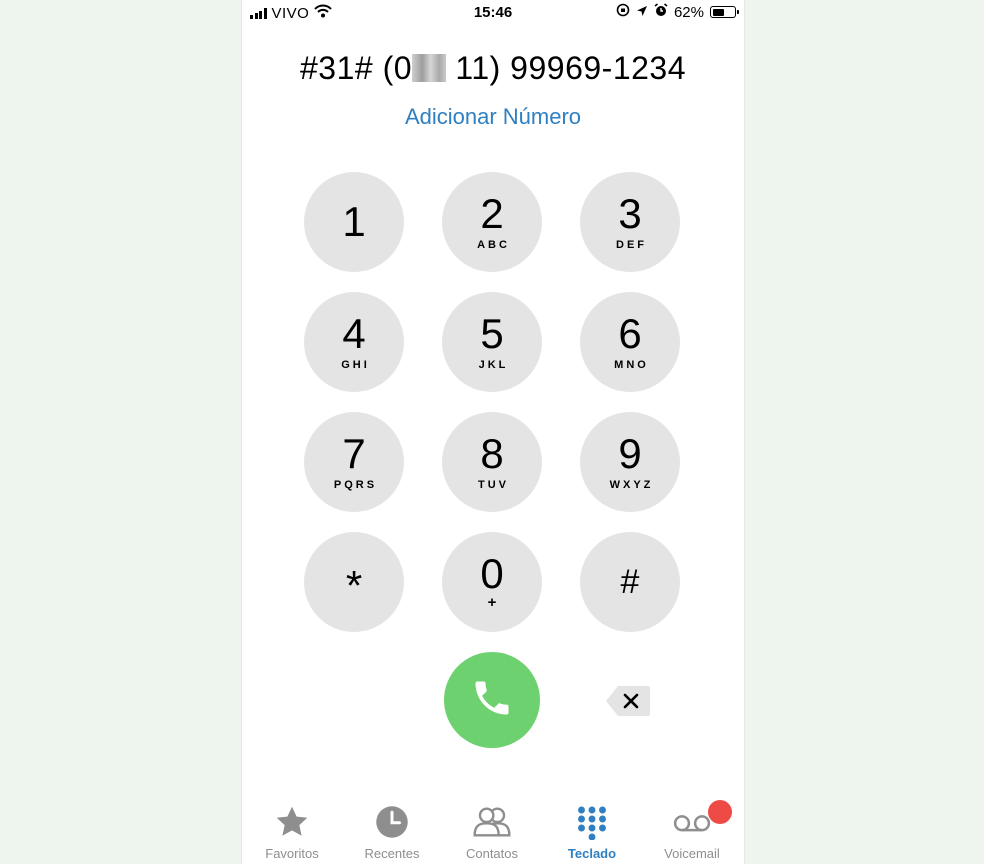 Image resolution: width=984 pixels, height=864 pixels. Describe the element at coordinates (566, 68) in the screenshot. I see `dialed-number-suffix: 11) 99969-1234` at that location.